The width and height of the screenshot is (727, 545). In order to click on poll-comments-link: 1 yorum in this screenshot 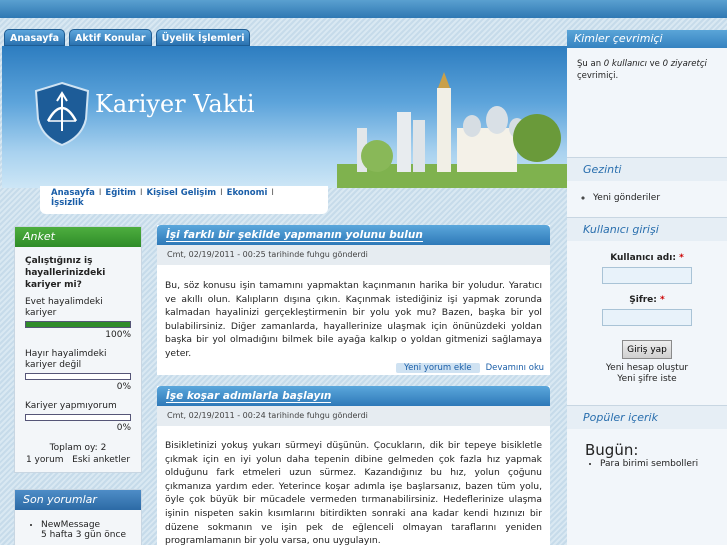, I will do `click(45, 460)`.